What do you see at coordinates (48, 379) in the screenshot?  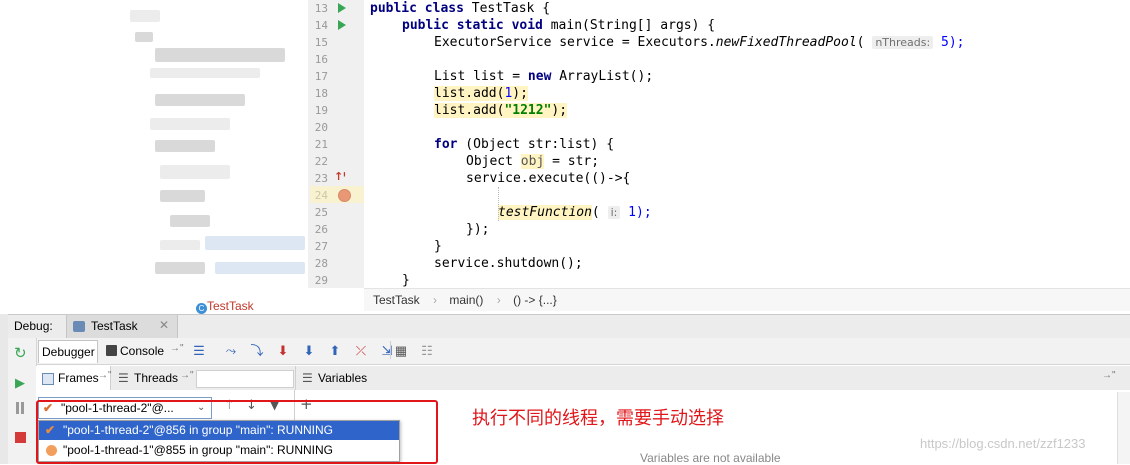 I see `frames-icon` at bounding box center [48, 379].